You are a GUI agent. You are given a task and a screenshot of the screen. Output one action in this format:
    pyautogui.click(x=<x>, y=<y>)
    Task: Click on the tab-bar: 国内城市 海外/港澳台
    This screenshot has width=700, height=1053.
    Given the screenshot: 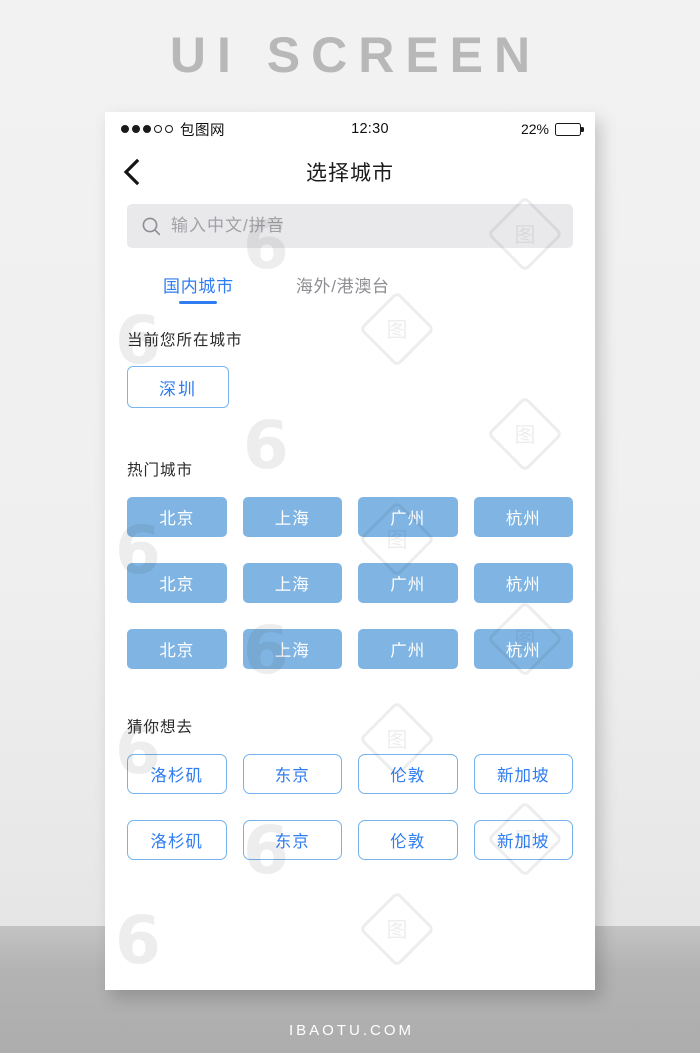 What is the action you would take?
    pyautogui.click(x=350, y=288)
    